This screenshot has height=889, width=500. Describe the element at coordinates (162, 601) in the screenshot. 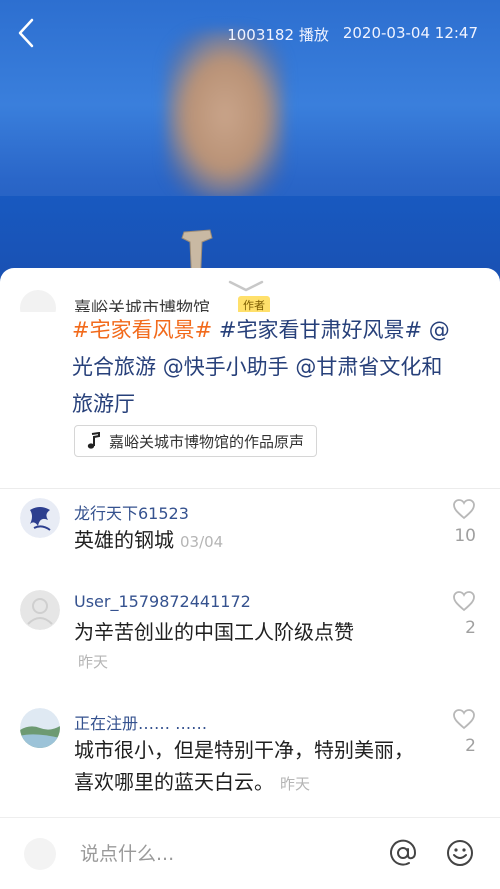

I see `comment-username: User_1579872441172` at that location.